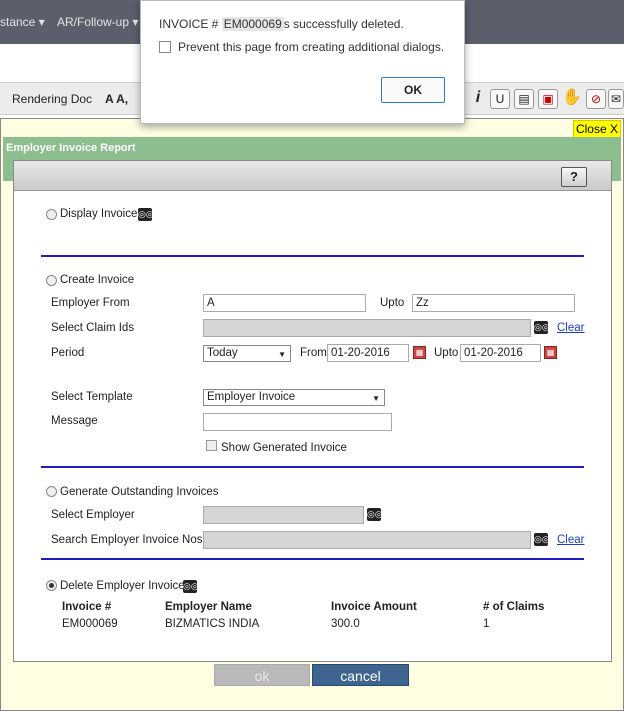  Describe the element at coordinates (368, 353) in the screenshot. I see `from-date-input: 01-20-2016` at that location.